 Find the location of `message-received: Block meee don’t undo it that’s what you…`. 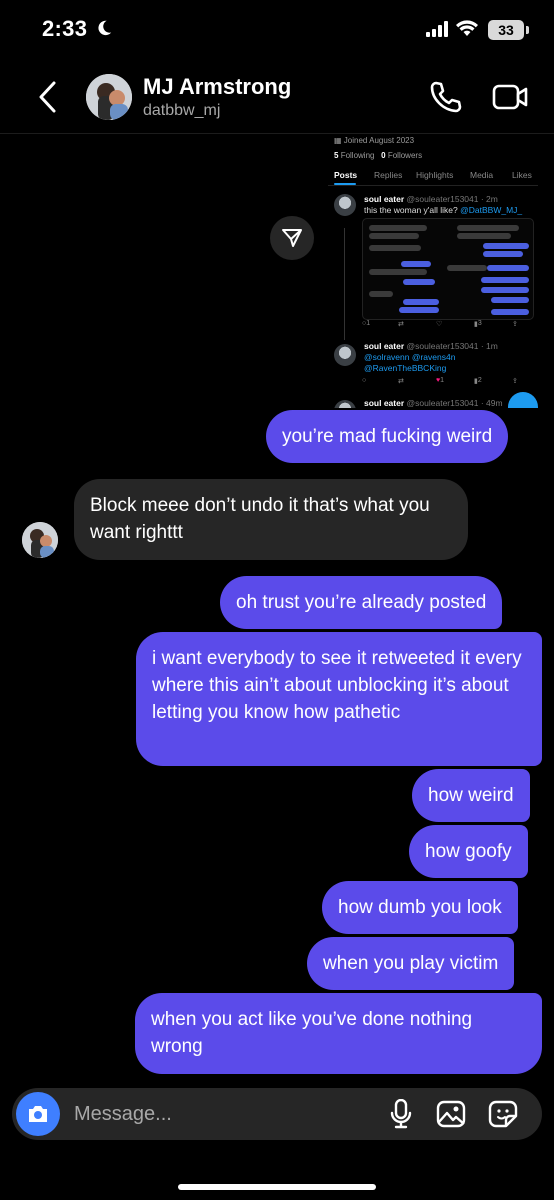

message-received: Block meee don’t undo it that’s what you… is located at coordinates (271, 519).